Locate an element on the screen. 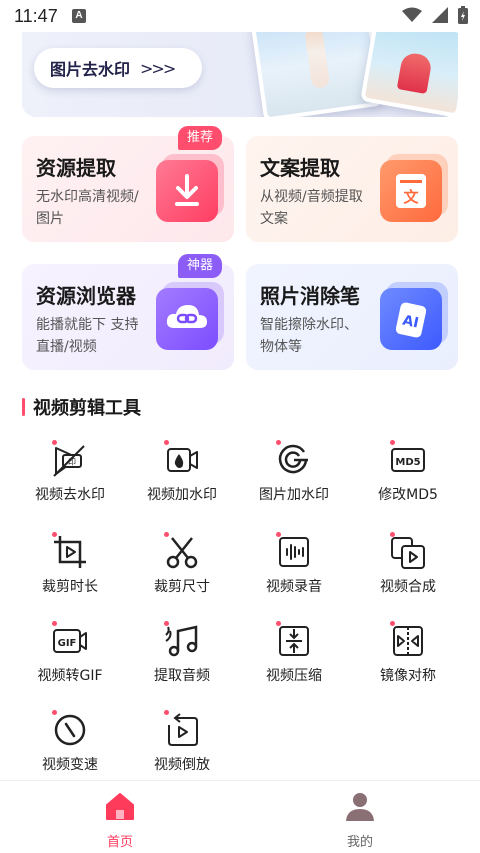  tool-label: 裁剪尺寸 is located at coordinates (182, 587).